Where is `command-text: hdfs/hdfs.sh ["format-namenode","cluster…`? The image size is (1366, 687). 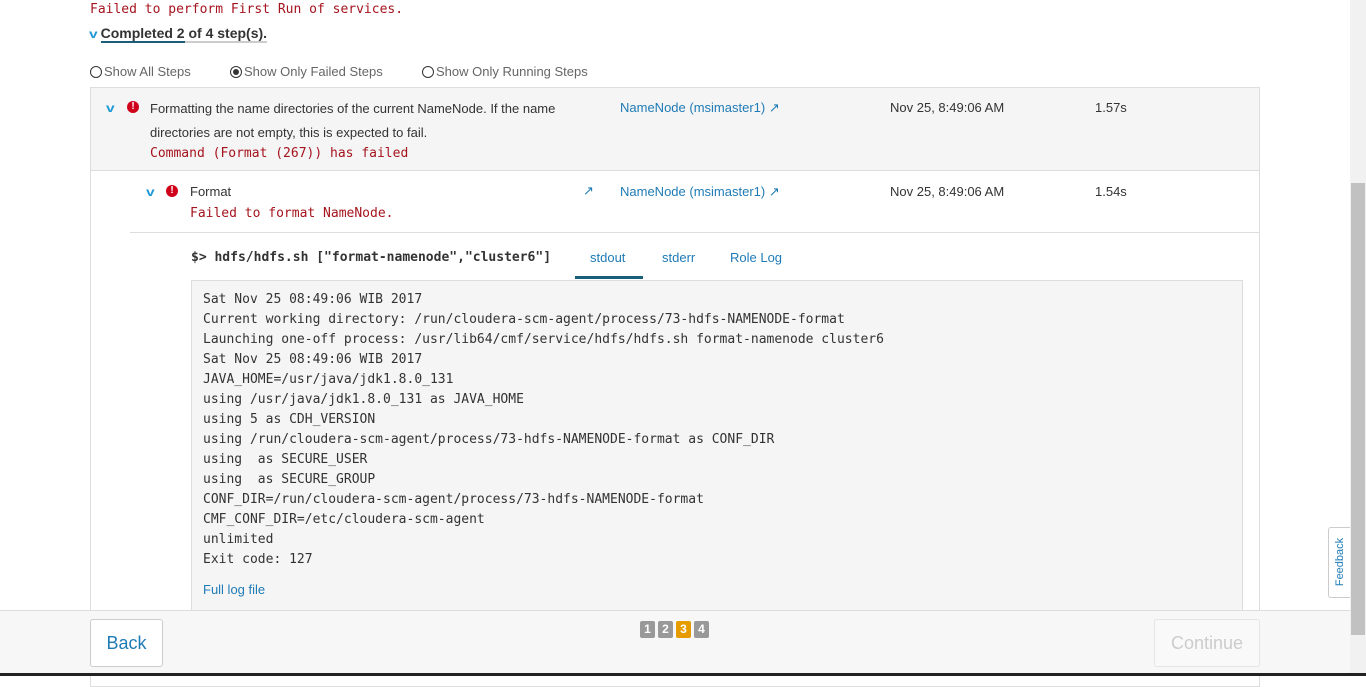 command-text: hdfs/hdfs.sh ["format-namenode","cluster… is located at coordinates (383, 257).